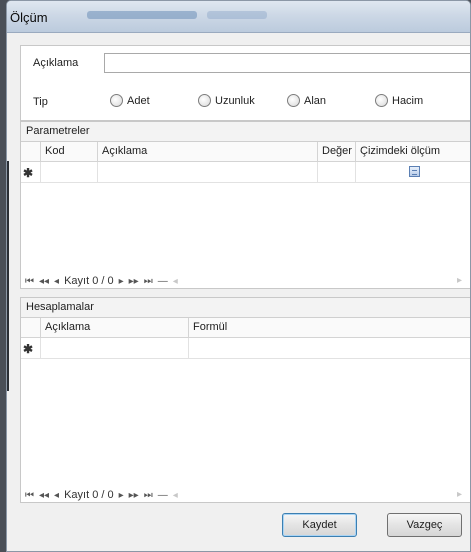 This screenshot has width=471, height=552. What do you see at coordinates (245, 495) in the screenshot?
I see `calculations-navigator: ⏮ ◂◂ ◂ Kayıt 0 / 0 ▸ ▸▸ ⏭ — ◂ ▸` at bounding box center [245, 495].